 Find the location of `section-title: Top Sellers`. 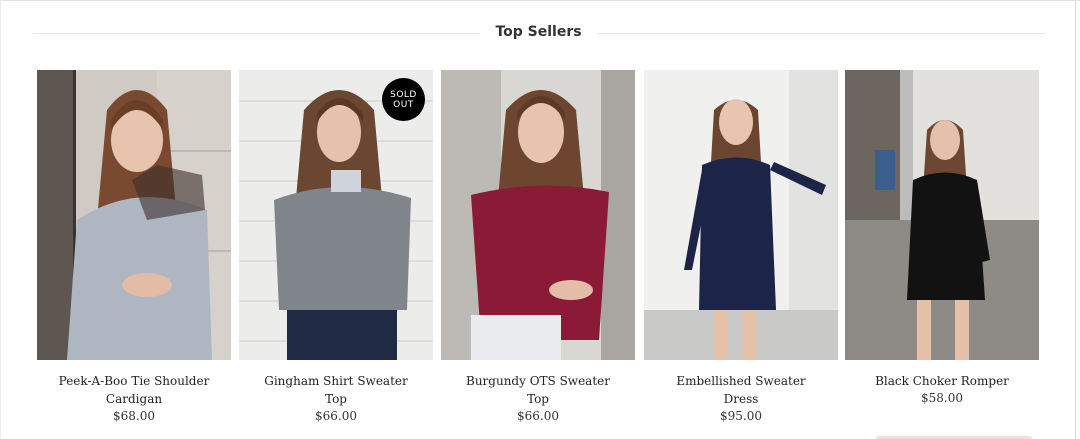

section-title: Top Sellers is located at coordinates (538, 32).